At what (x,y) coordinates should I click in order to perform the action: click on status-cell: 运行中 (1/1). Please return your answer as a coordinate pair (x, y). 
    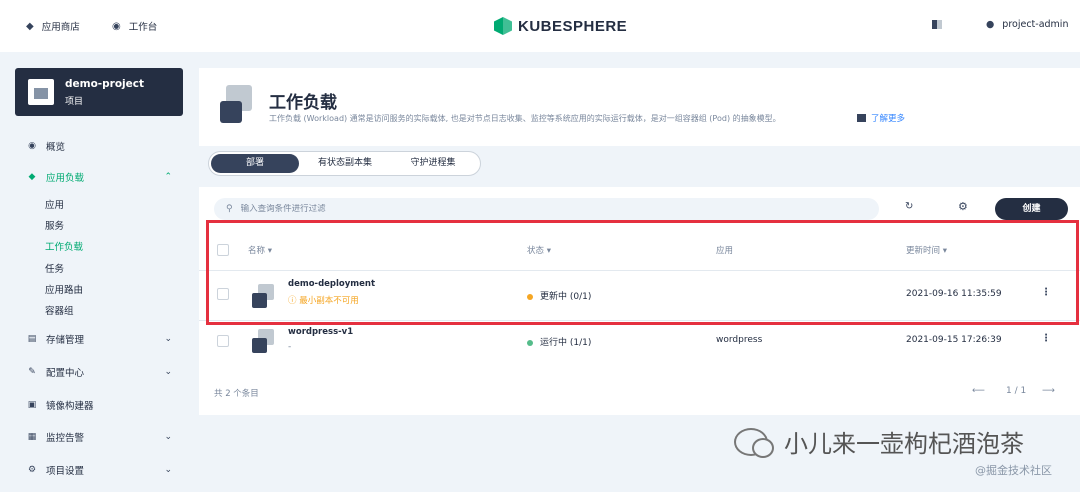
    Looking at the image, I should click on (559, 341).